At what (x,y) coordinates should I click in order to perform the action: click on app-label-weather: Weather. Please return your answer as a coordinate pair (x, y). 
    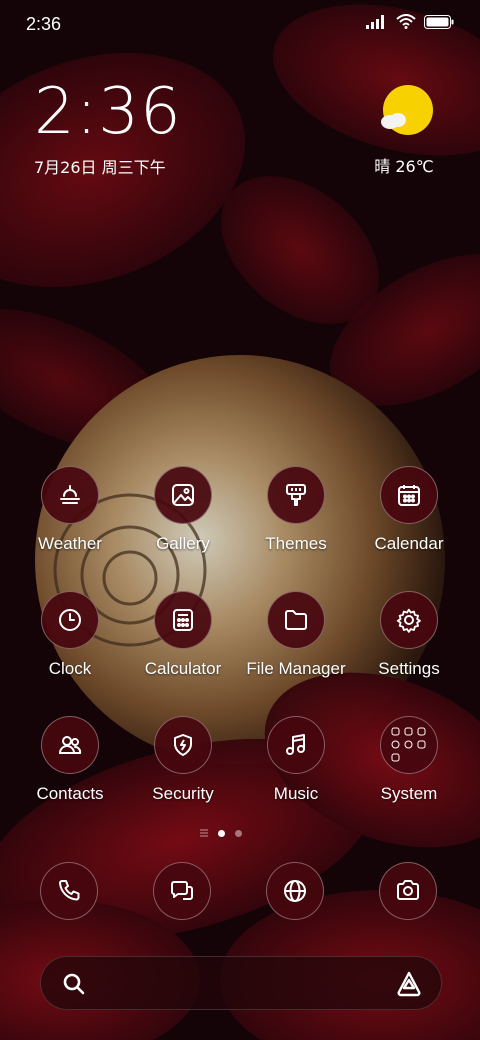
    Looking at the image, I should click on (70, 543).